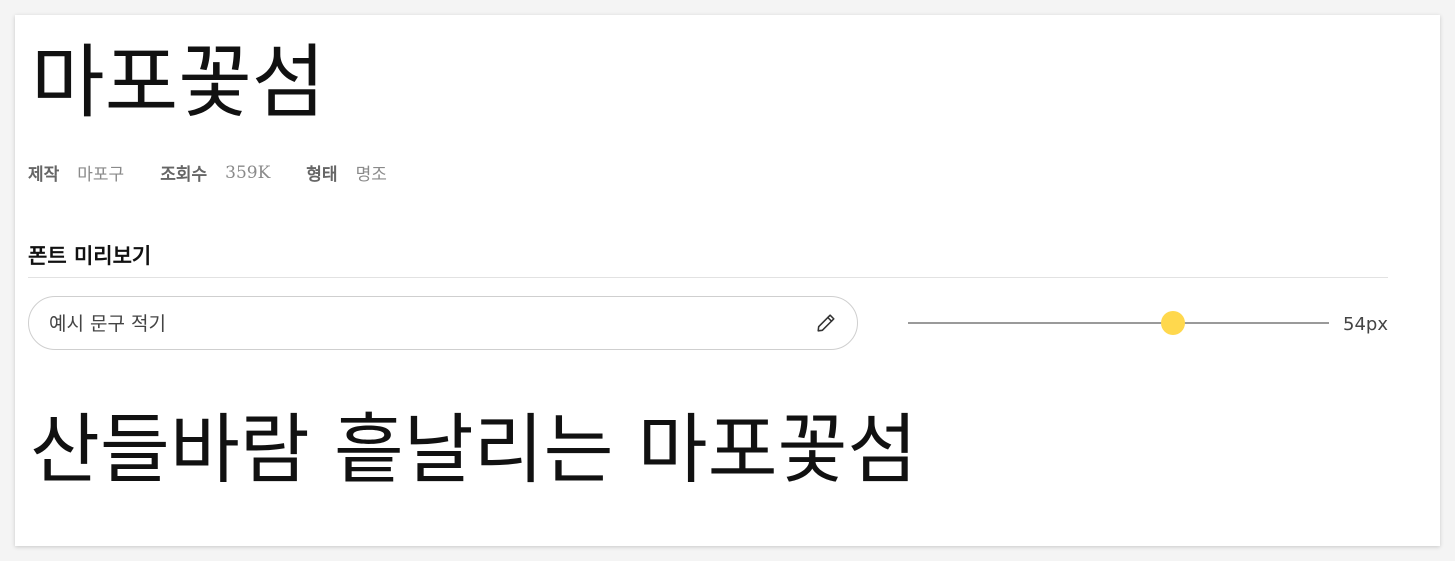  What do you see at coordinates (371, 175) in the screenshot?
I see `meta-style-value: 명조` at bounding box center [371, 175].